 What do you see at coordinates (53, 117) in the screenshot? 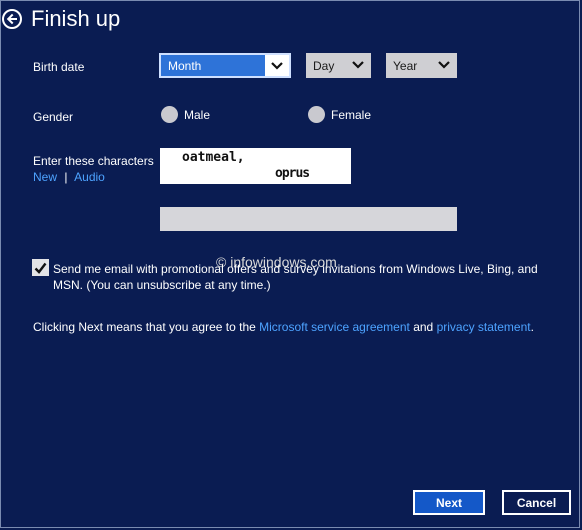
I see `gender-label: Gender` at bounding box center [53, 117].